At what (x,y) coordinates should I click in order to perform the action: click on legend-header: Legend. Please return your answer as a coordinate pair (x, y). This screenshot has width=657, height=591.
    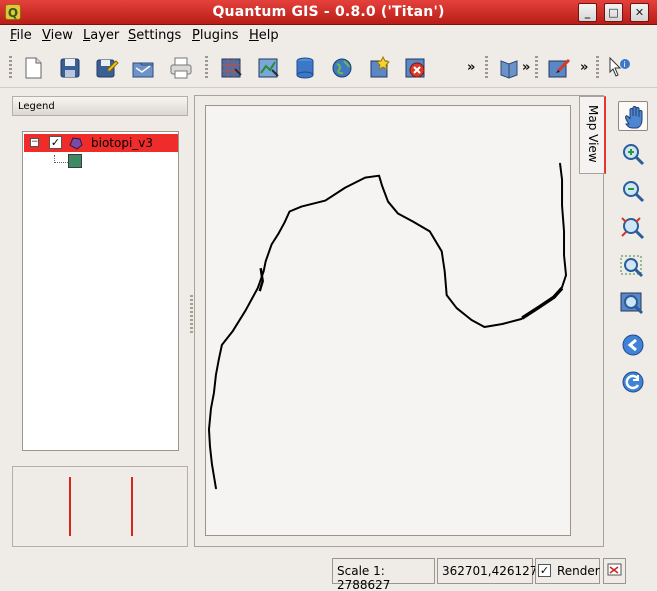
    Looking at the image, I should click on (100, 106).